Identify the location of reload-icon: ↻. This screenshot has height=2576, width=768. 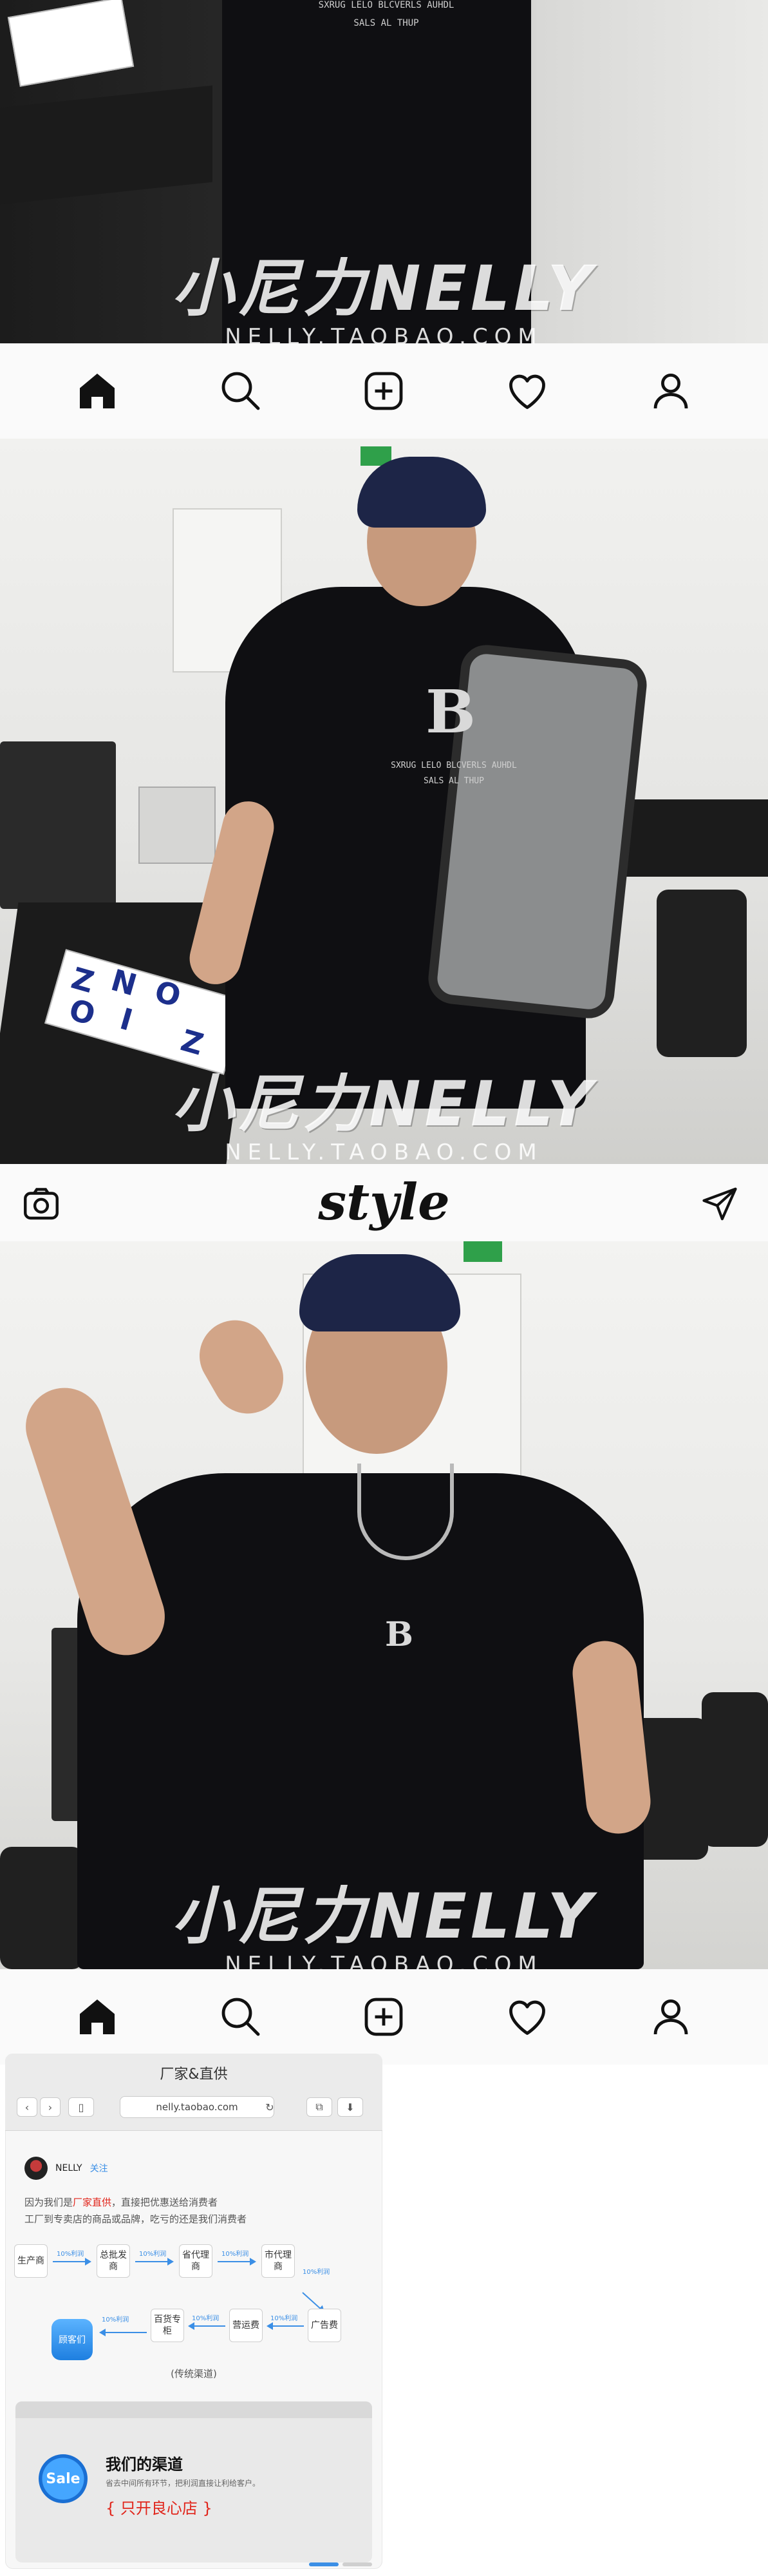
(269, 2107).